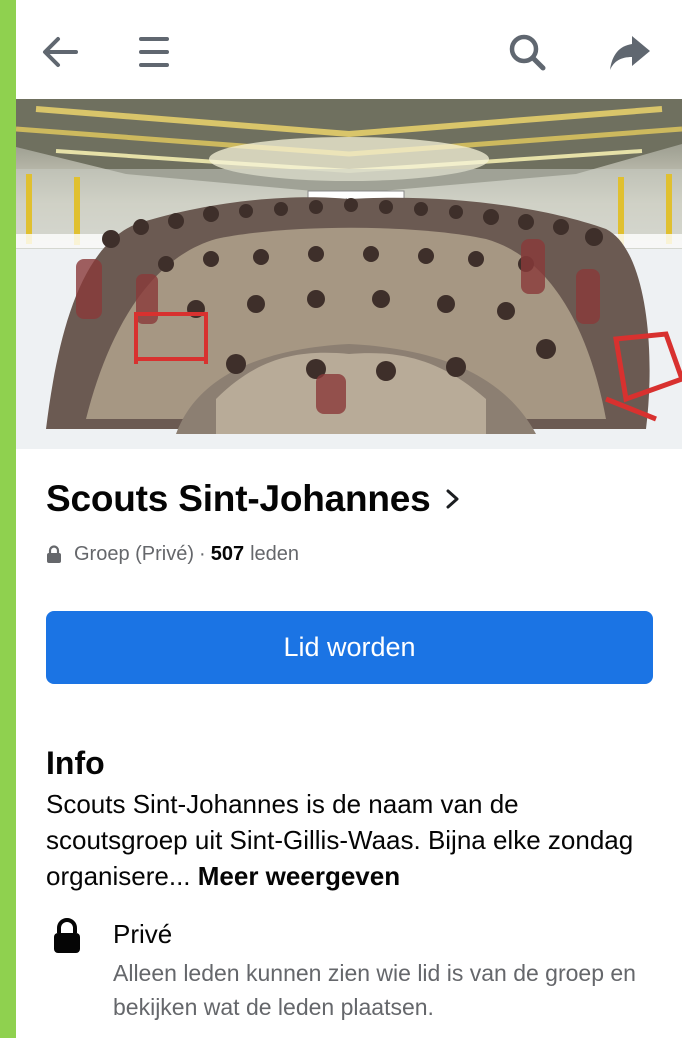  What do you see at coordinates (154, 52) in the screenshot?
I see `menu-icon` at bounding box center [154, 52].